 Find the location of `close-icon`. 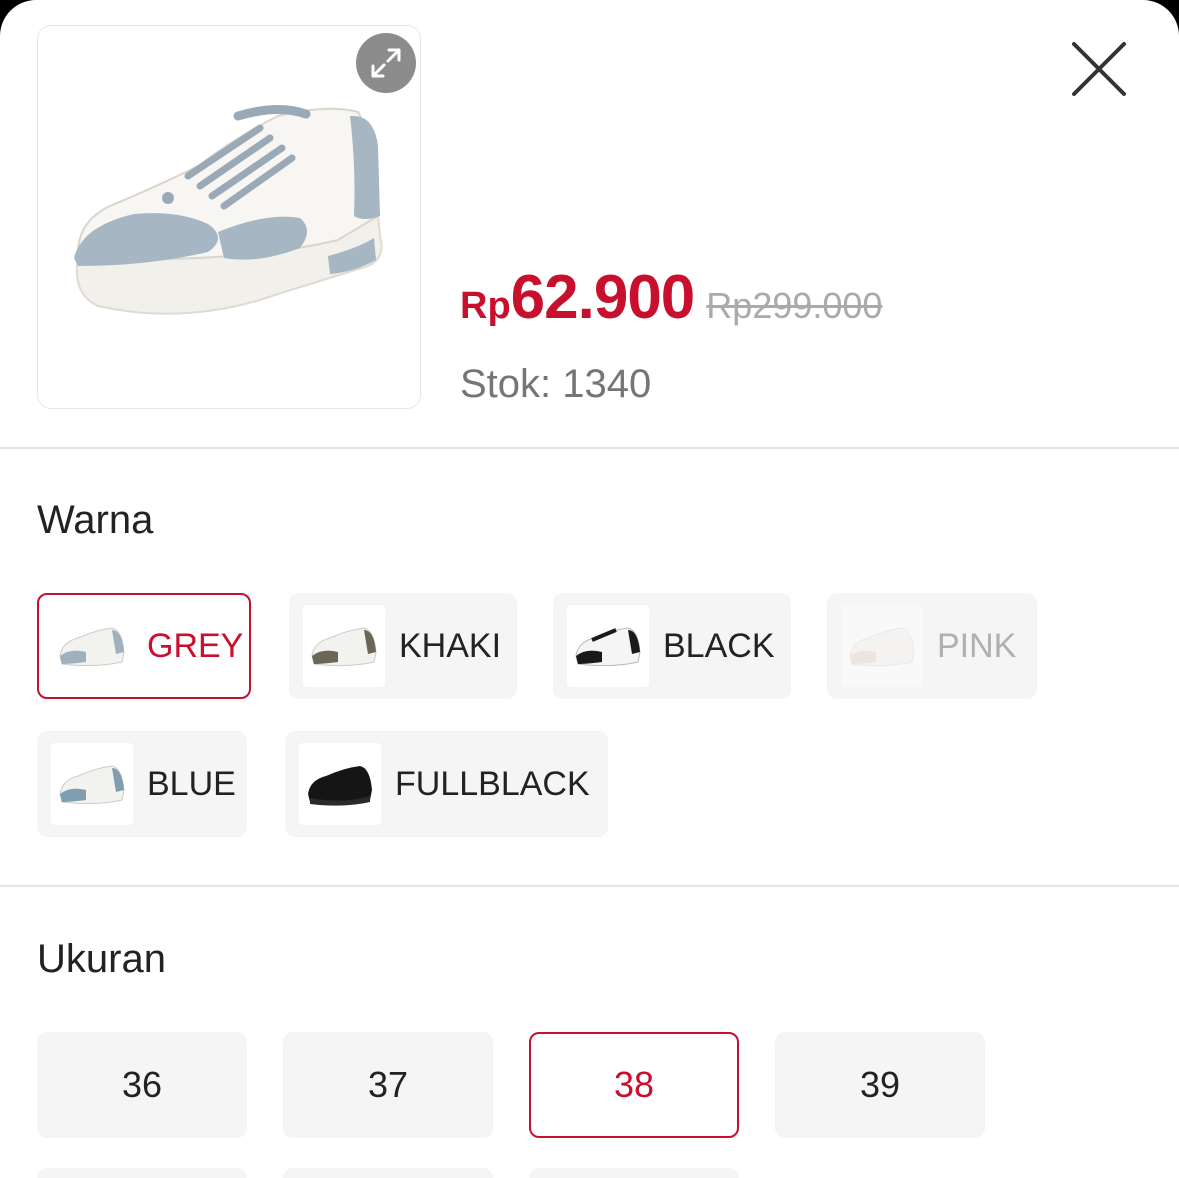

close-icon is located at coordinates (1099, 69).